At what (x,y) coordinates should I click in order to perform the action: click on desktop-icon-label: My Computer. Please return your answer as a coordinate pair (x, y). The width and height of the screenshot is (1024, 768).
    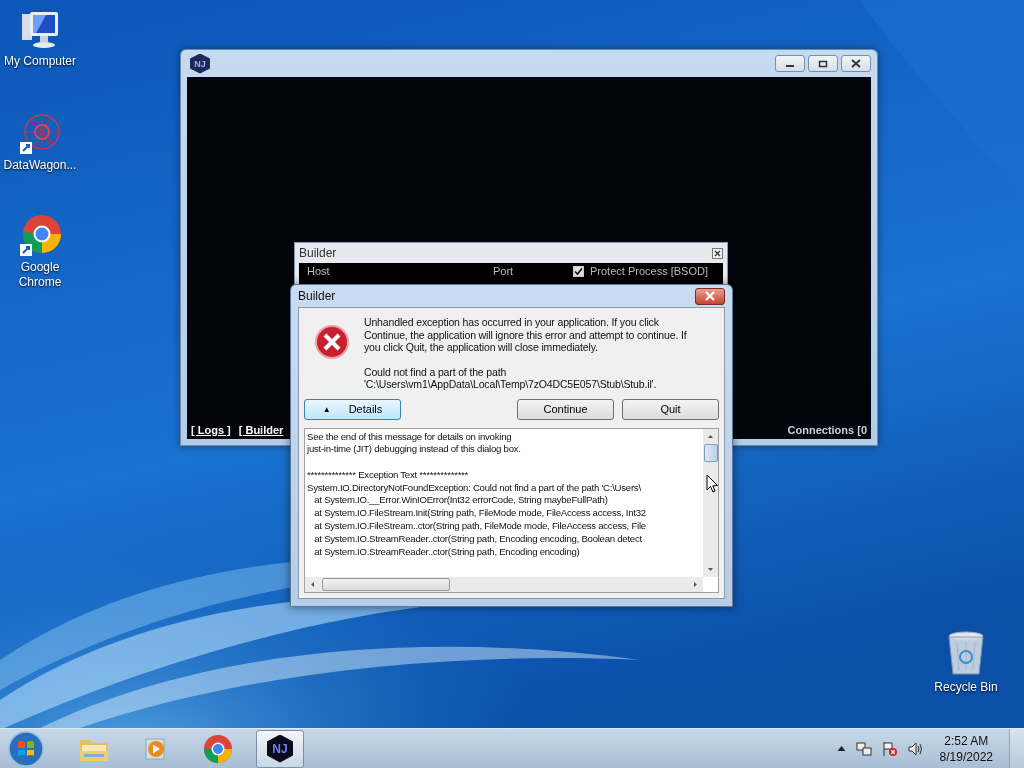
    Looking at the image, I should click on (40, 61).